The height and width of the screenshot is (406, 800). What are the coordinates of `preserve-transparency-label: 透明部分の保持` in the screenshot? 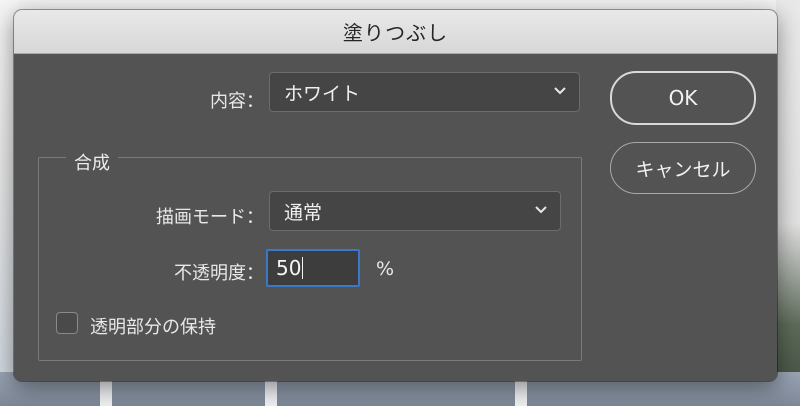 It's located at (153, 326).